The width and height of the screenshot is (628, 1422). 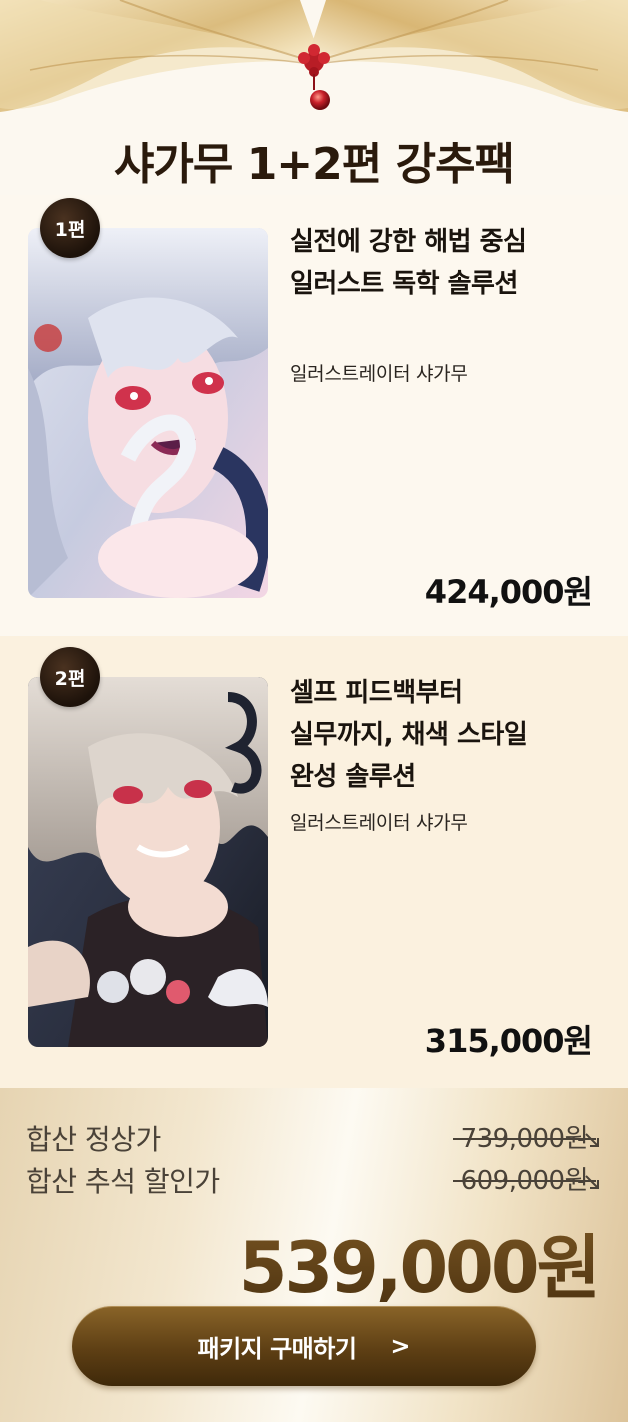 What do you see at coordinates (353, 777) in the screenshot?
I see `headline-line: 완성 솔루션` at bounding box center [353, 777].